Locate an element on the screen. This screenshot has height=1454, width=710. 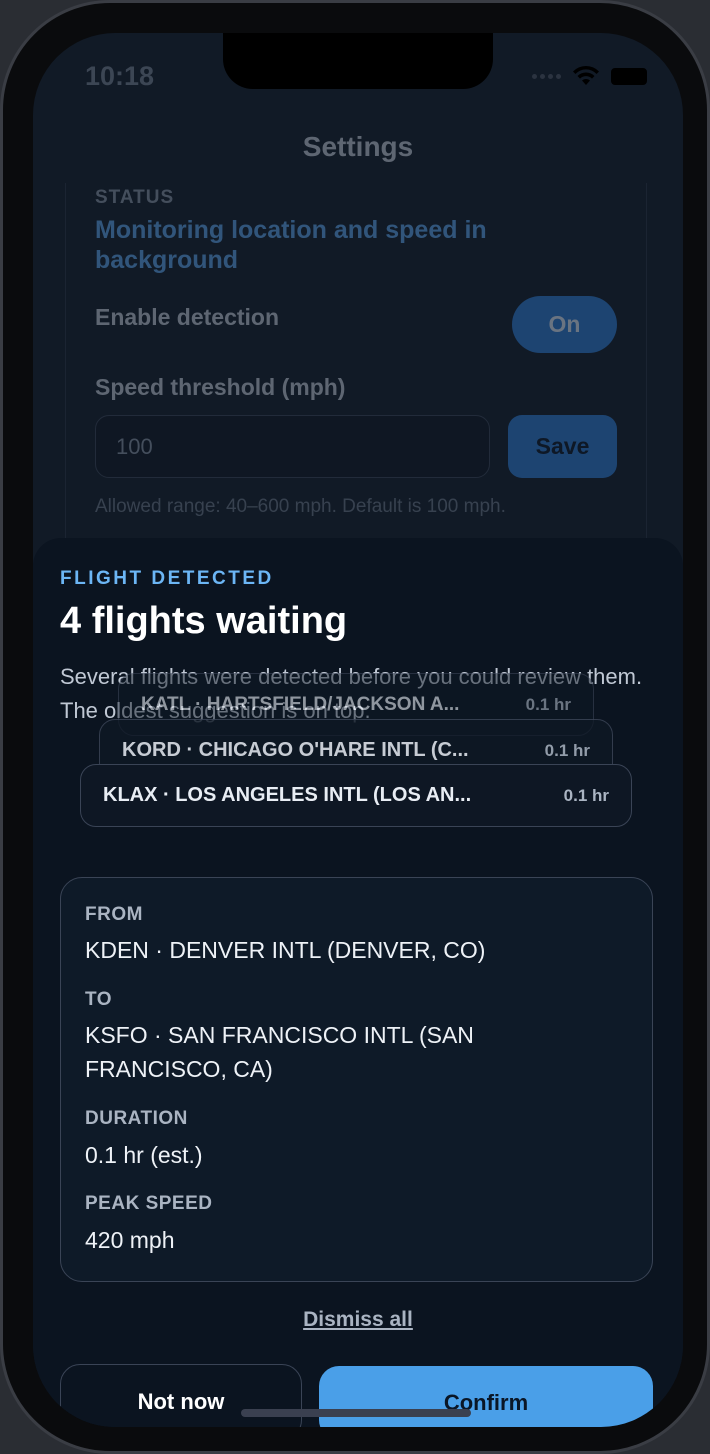
duration-value: 0.1 hr (est.) is located at coordinates (144, 1155).